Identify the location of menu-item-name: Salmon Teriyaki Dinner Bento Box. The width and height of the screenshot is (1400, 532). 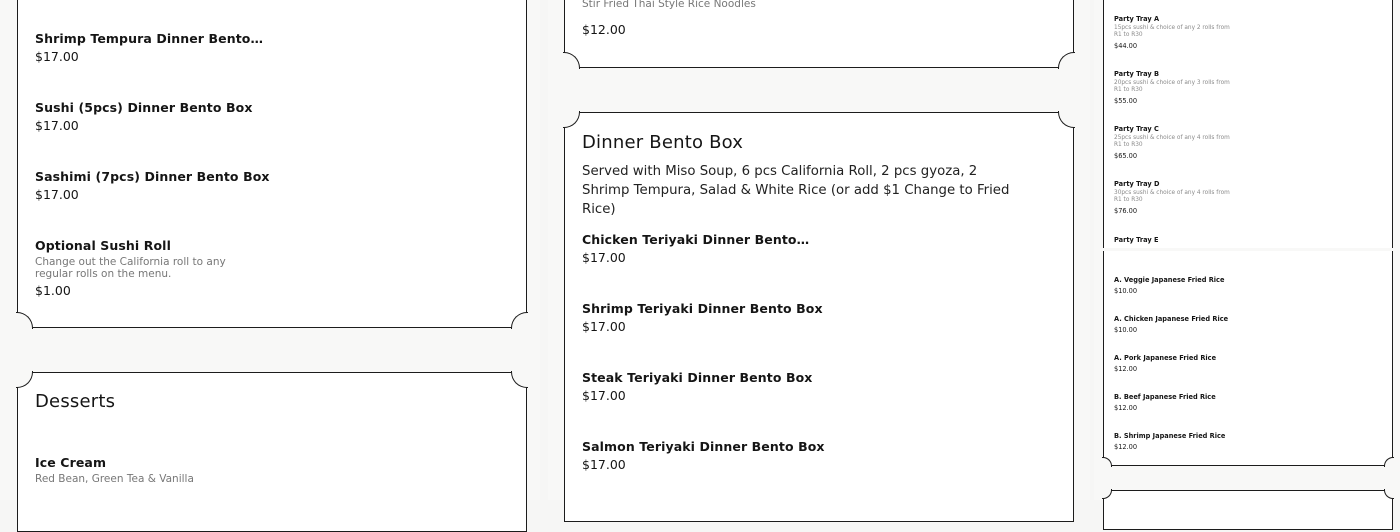
(703, 446).